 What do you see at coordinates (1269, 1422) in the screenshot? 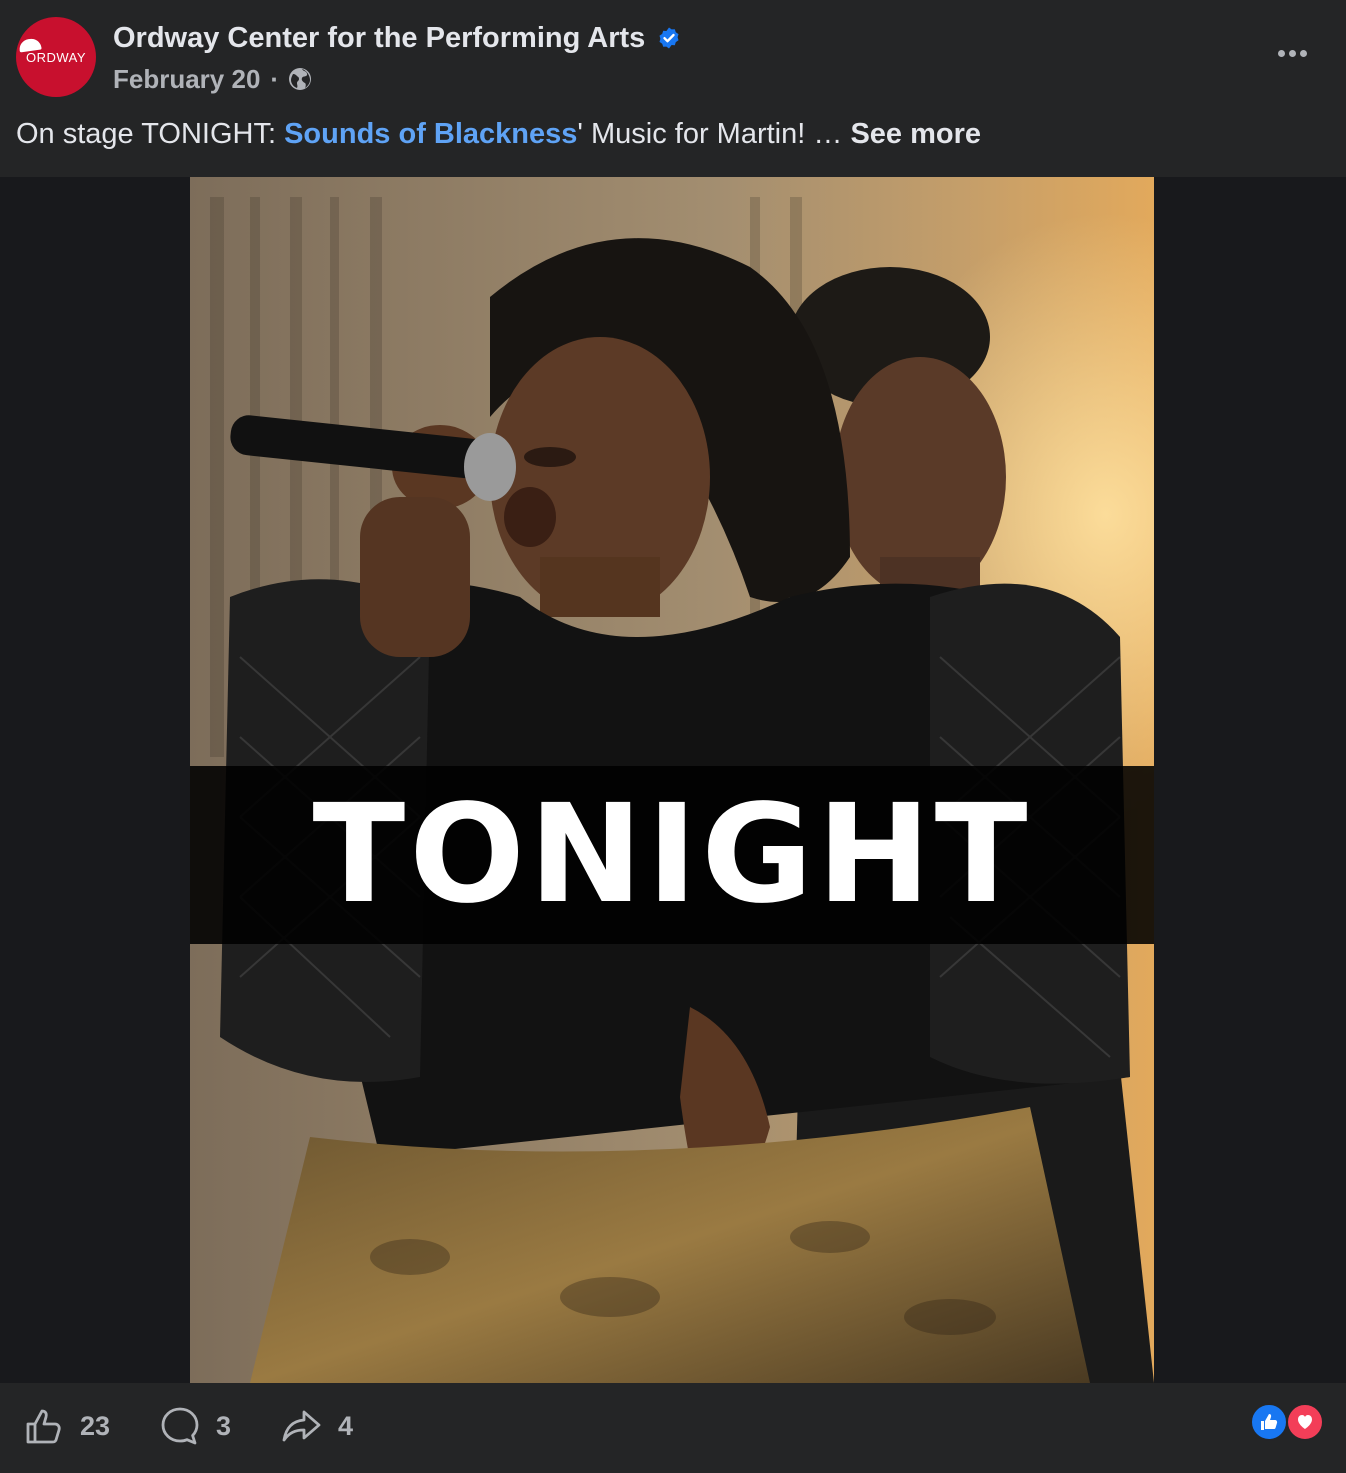
I see `like-reaction-icon` at bounding box center [1269, 1422].